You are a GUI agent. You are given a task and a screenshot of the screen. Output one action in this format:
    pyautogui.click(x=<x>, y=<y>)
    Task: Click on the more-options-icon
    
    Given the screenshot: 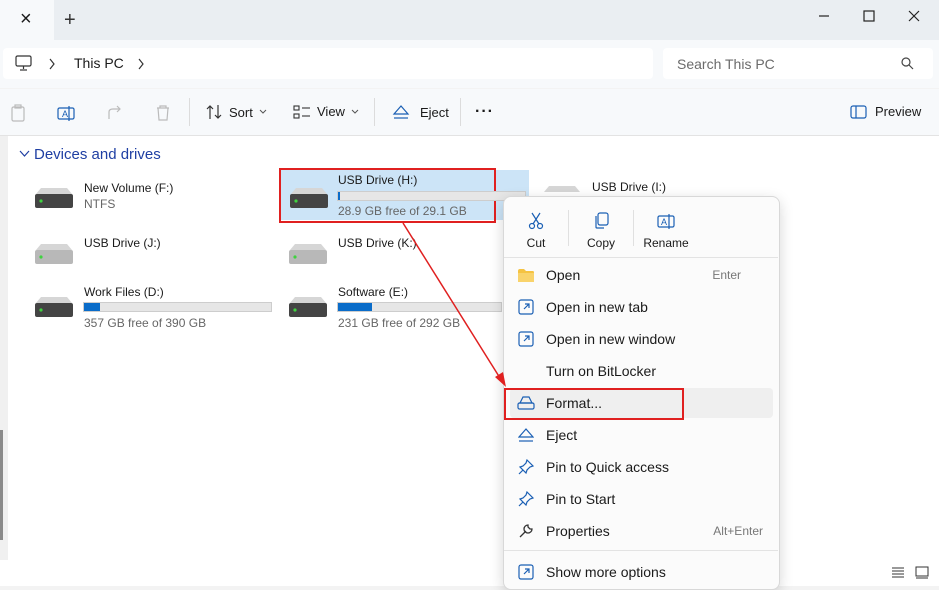 What is the action you would take?
    pyautogui.click(x=526, y=572)
    